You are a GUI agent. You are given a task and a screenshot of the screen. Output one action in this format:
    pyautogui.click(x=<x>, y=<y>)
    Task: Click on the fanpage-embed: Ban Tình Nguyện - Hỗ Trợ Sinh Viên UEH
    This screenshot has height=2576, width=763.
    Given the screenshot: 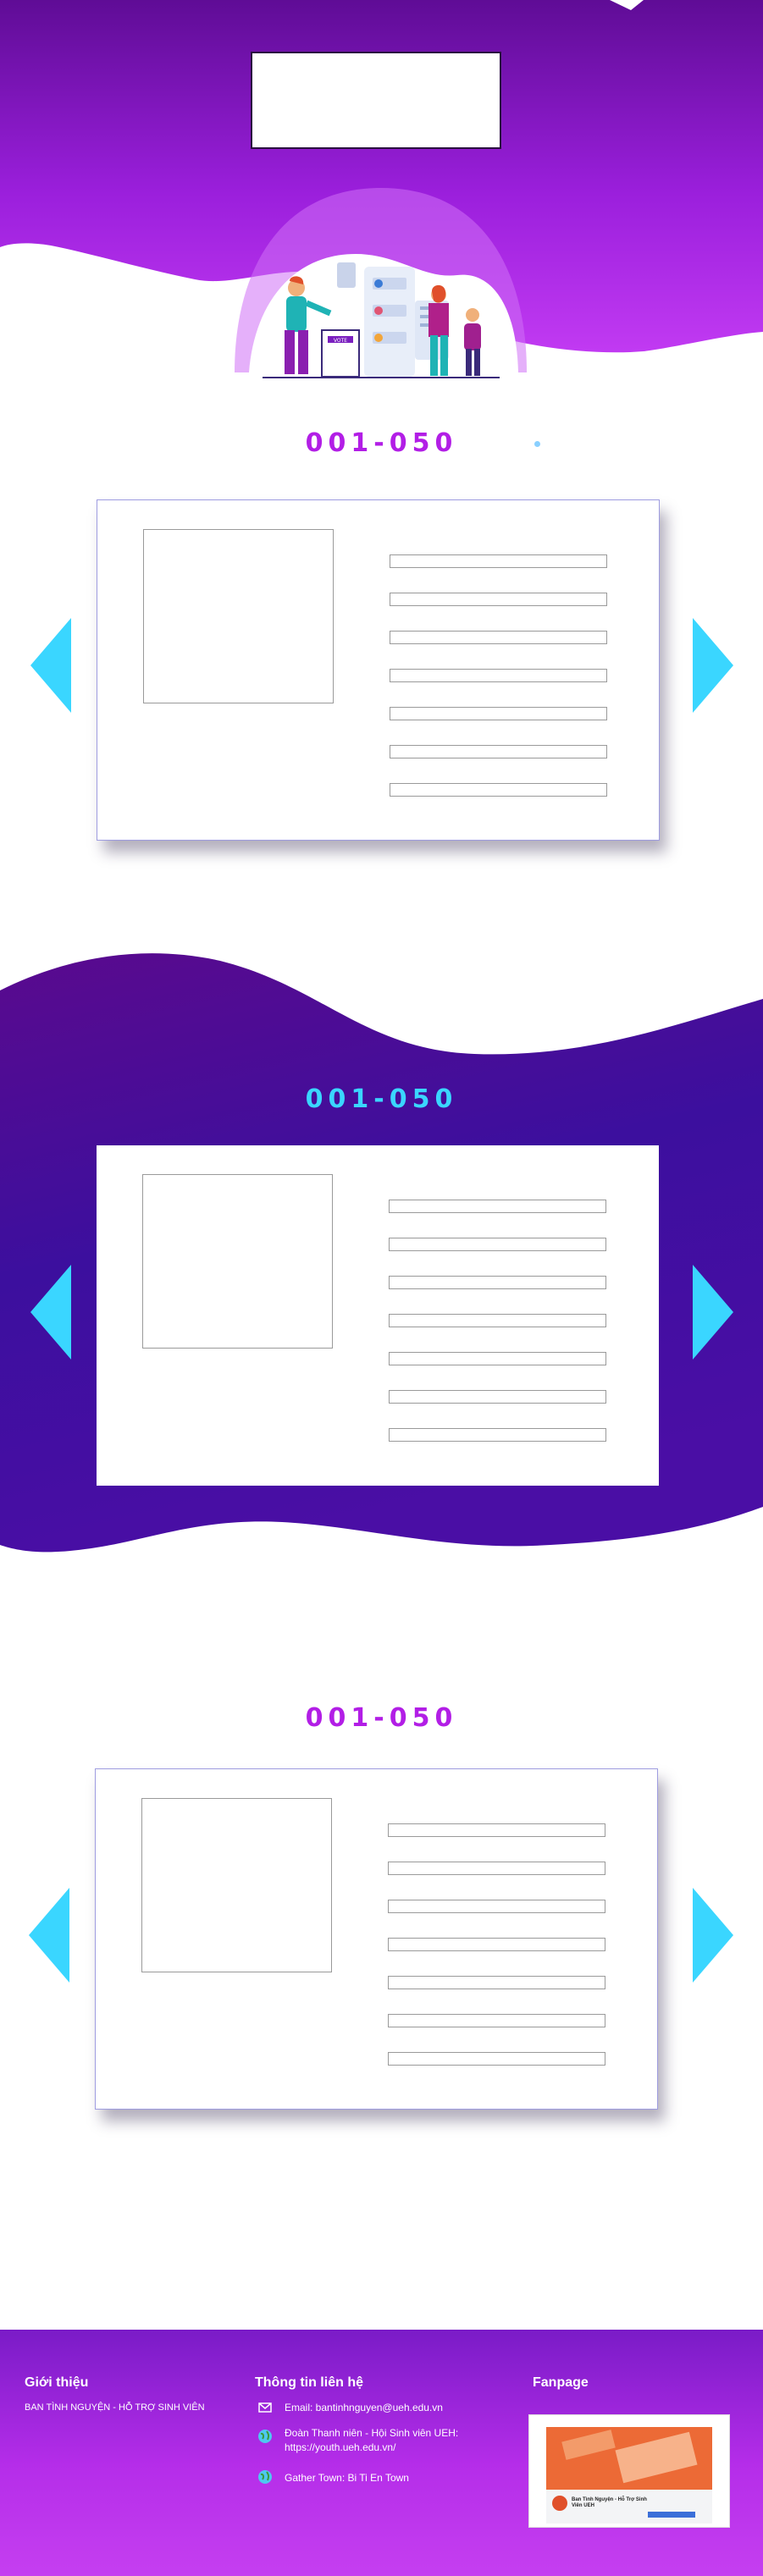 What is the action you would take?
    pyautogui.click(x=629, y=2471)
    